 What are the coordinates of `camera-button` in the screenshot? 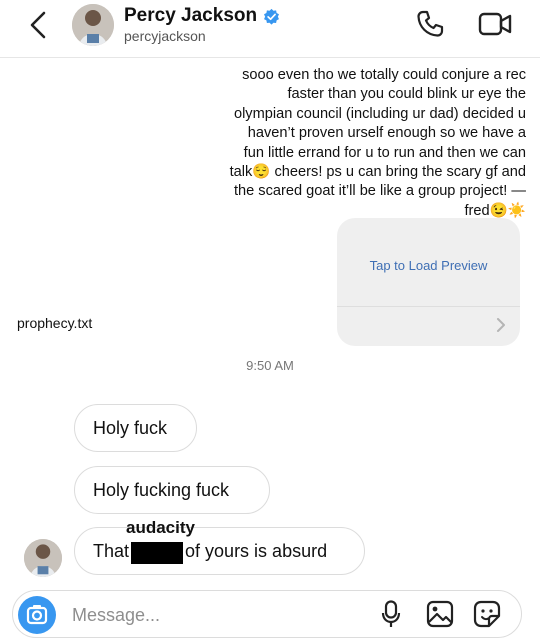 It's located at (37, 615).